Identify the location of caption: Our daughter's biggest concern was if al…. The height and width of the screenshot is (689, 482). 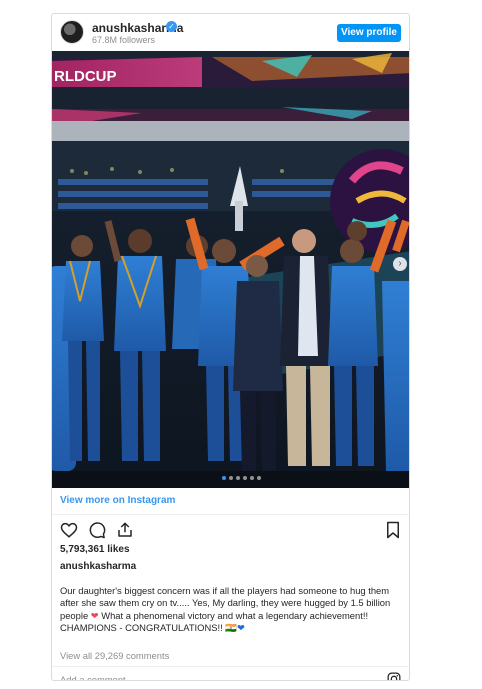
(230, 610).